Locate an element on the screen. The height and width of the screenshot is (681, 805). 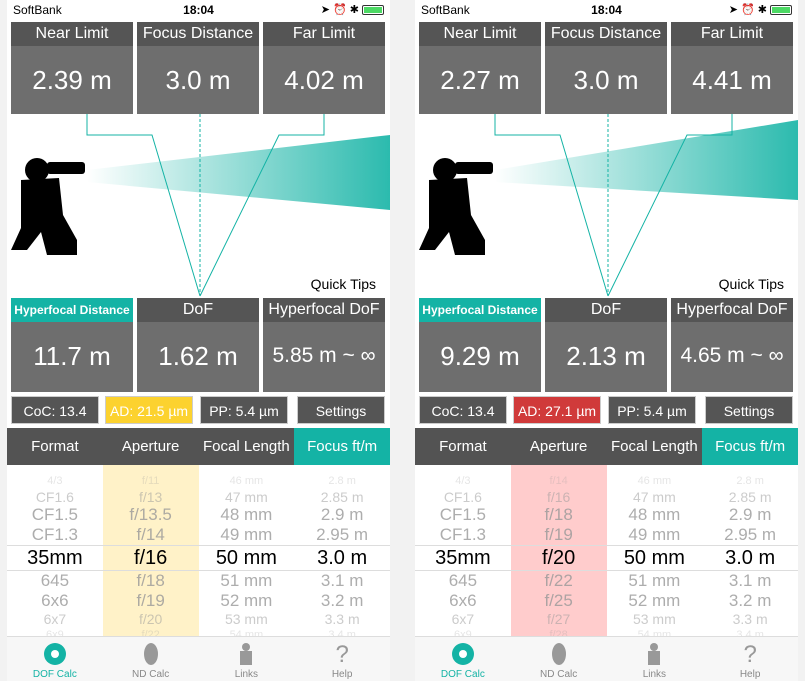
dof-box: DoF 2.13 m is located at coordinates (606, 345).